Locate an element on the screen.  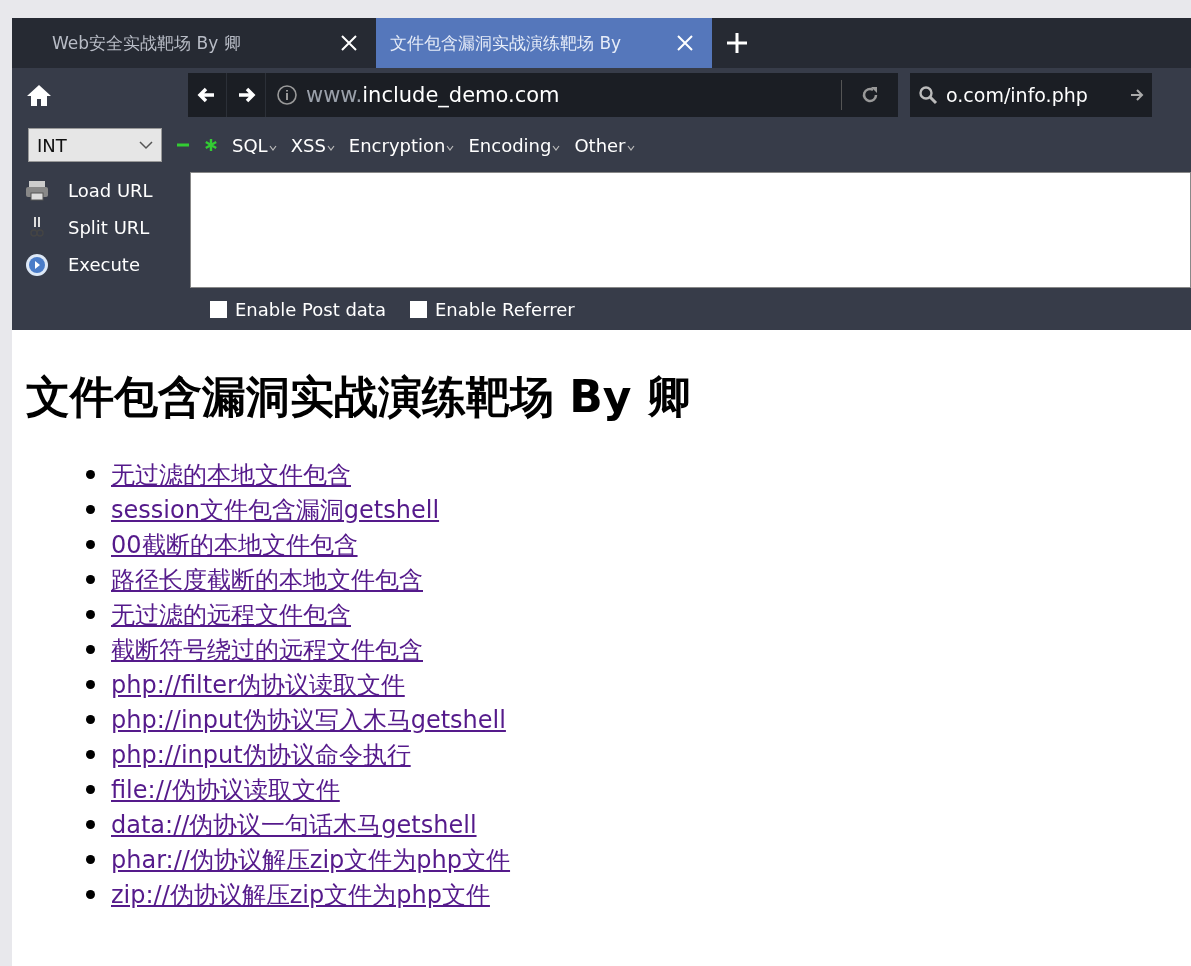
link: php://filter伪协议读取文件 is located at coordinates (258, 684).